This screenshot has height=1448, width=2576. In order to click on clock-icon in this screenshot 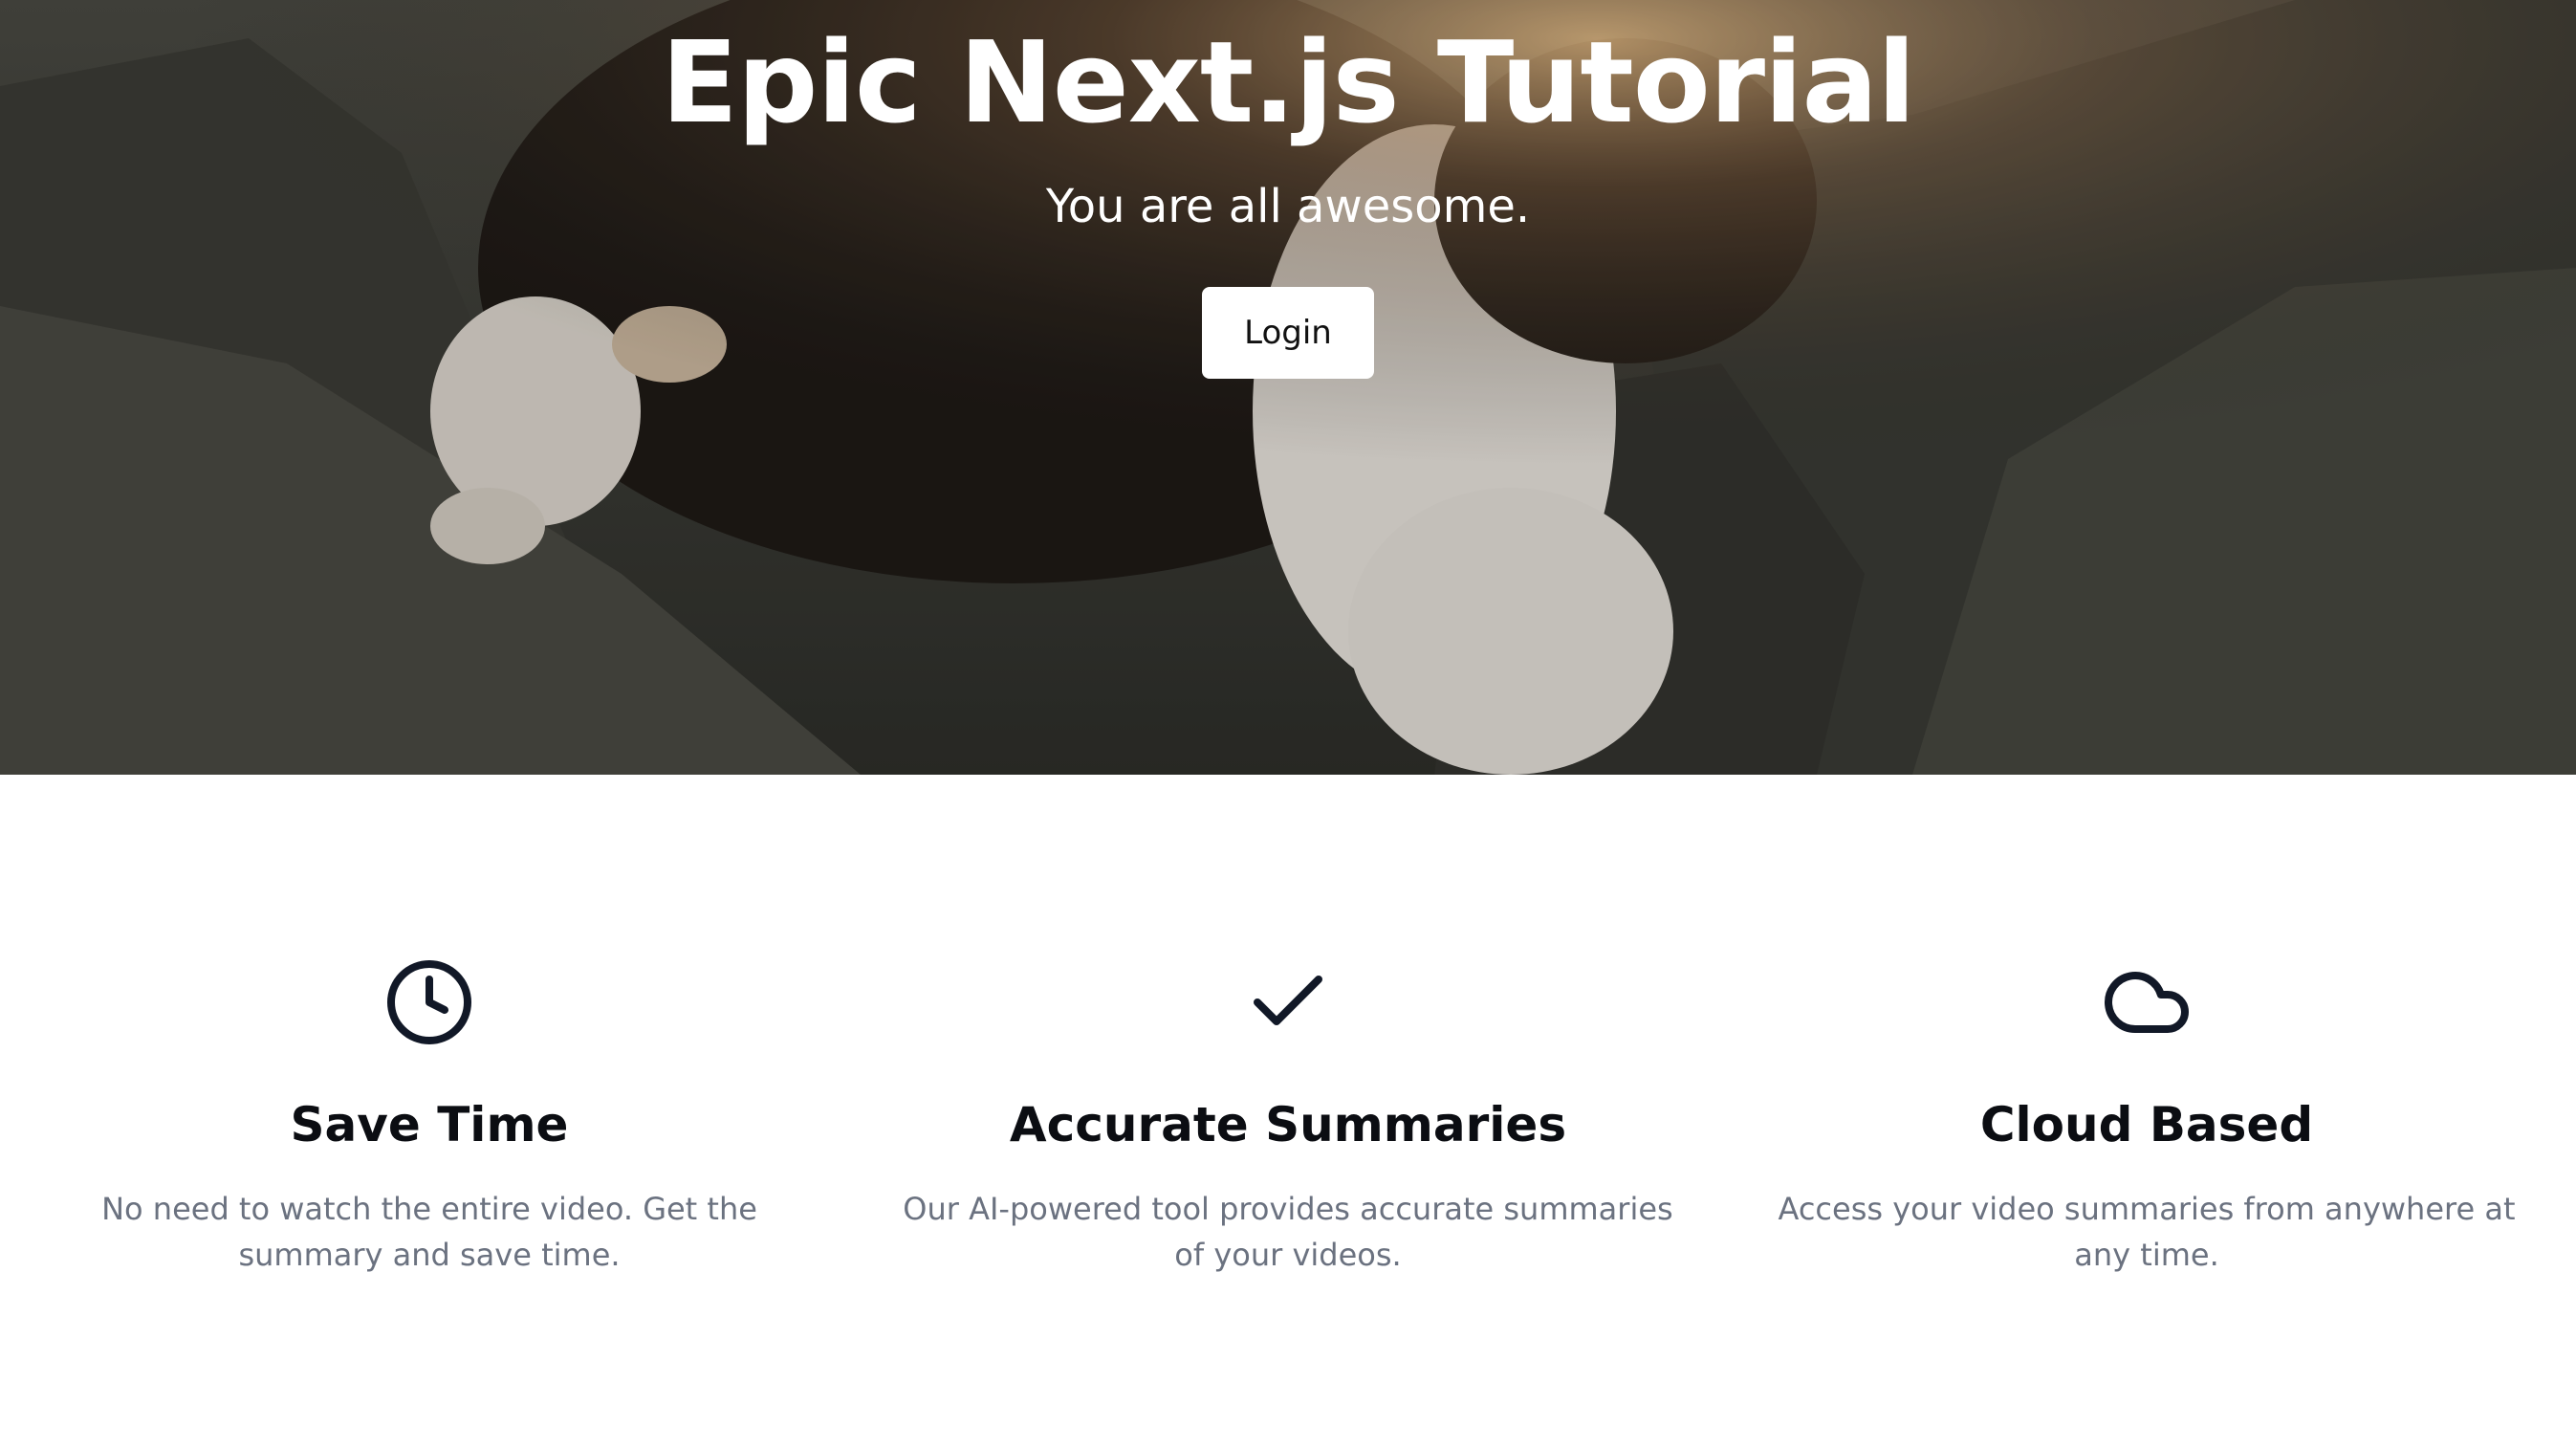, I will do `click(429, 1002)`.